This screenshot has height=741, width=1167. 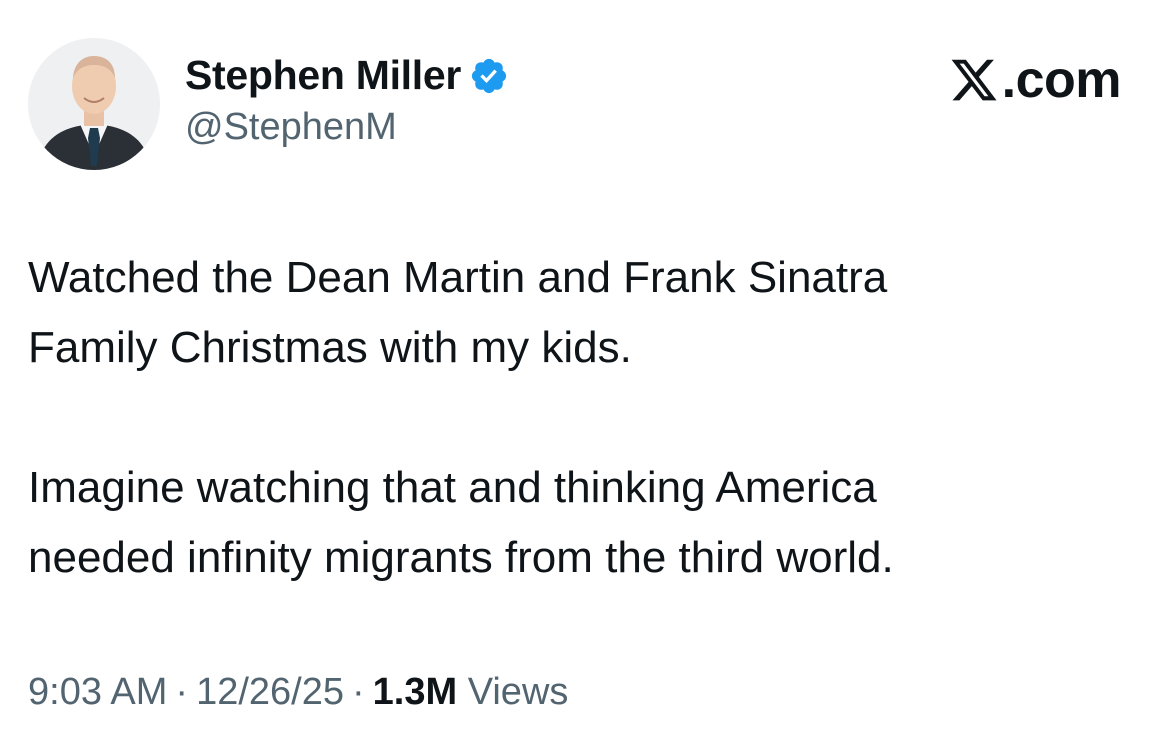 What do you see at coordinates (330, 347) in the screenshot?
I see `tweet-line: Family Christmas with my kids.` at bounding box center [330, 347].